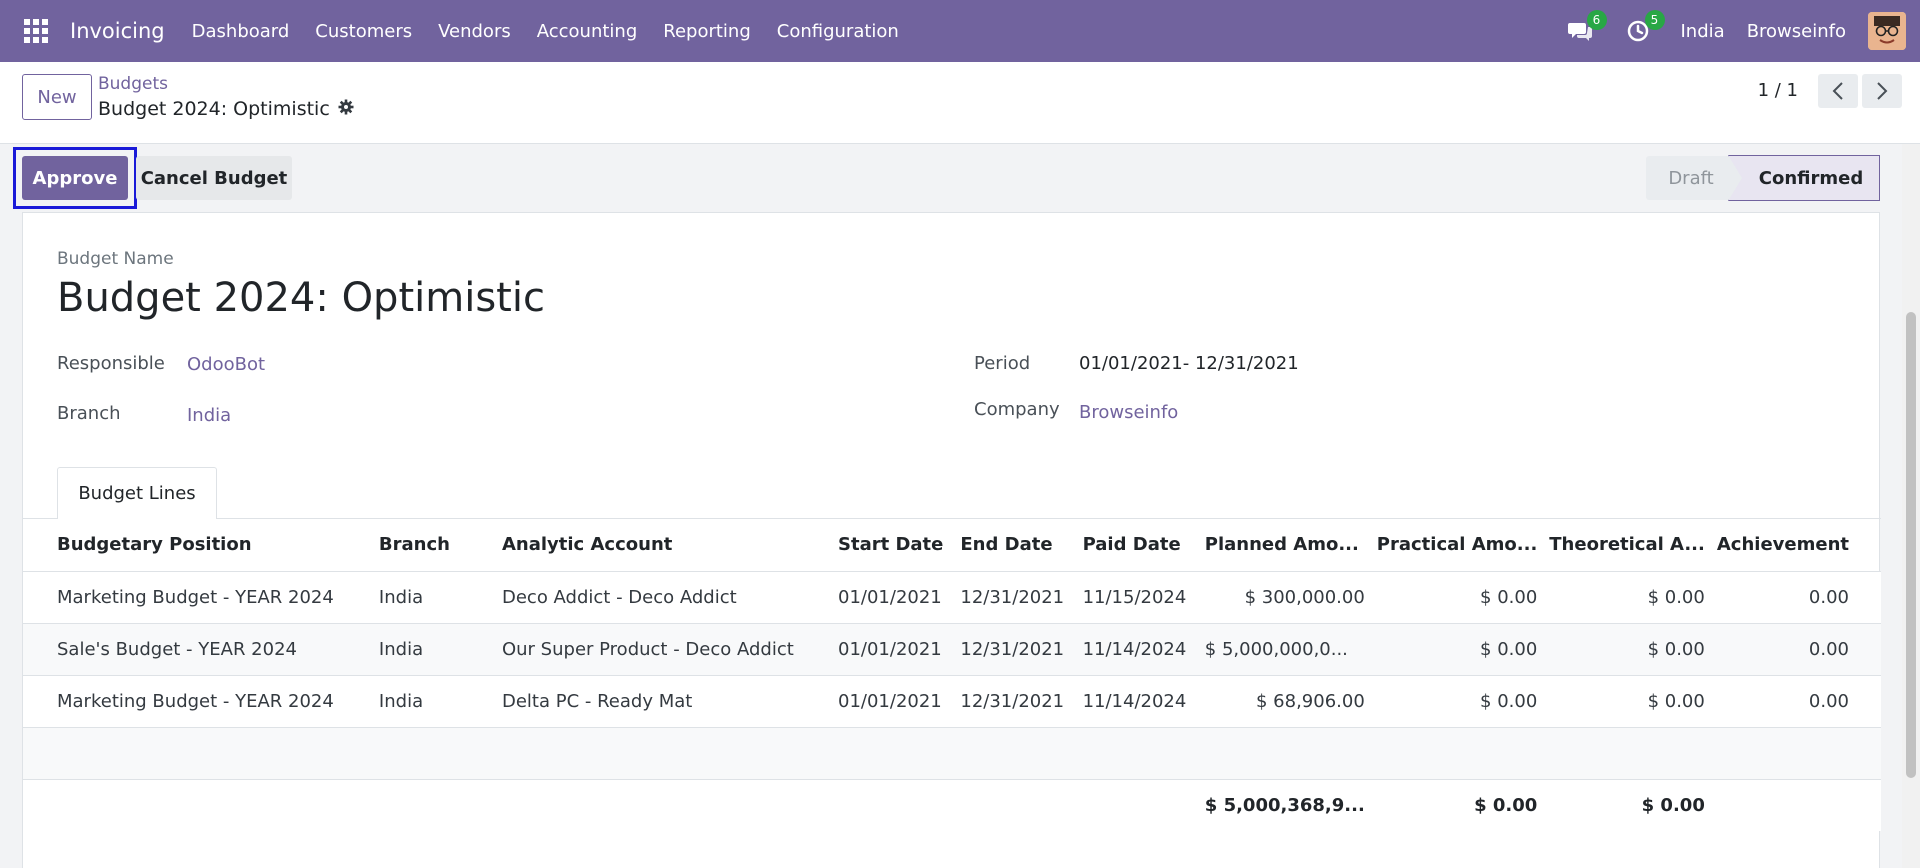 The height and width of the screenshot is (868, 1920). Describe the element at coordinates (226, 364) in the screenshot. I see `responsible-field: OdooBot` at that location.